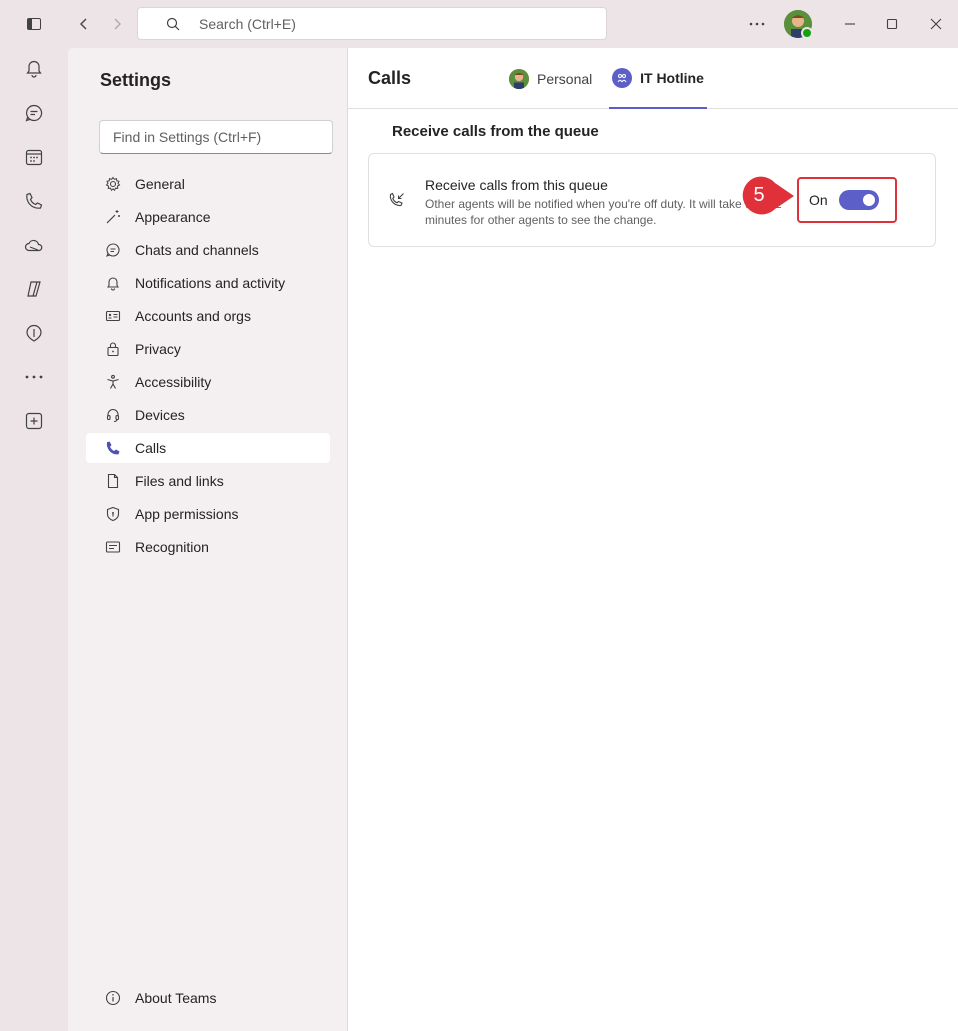  Describe the element at coordinates (172, 547) in the screenshot. I see `nav-label: Recognition` at that location.